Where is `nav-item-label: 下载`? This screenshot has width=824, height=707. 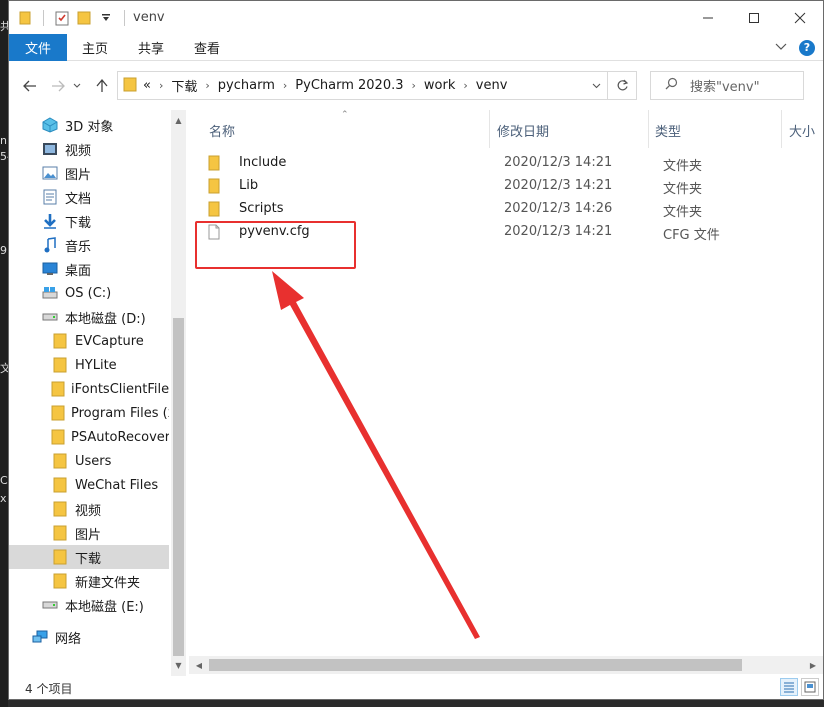
nav-item-label: 下载 is located at coordinates (88, 559).